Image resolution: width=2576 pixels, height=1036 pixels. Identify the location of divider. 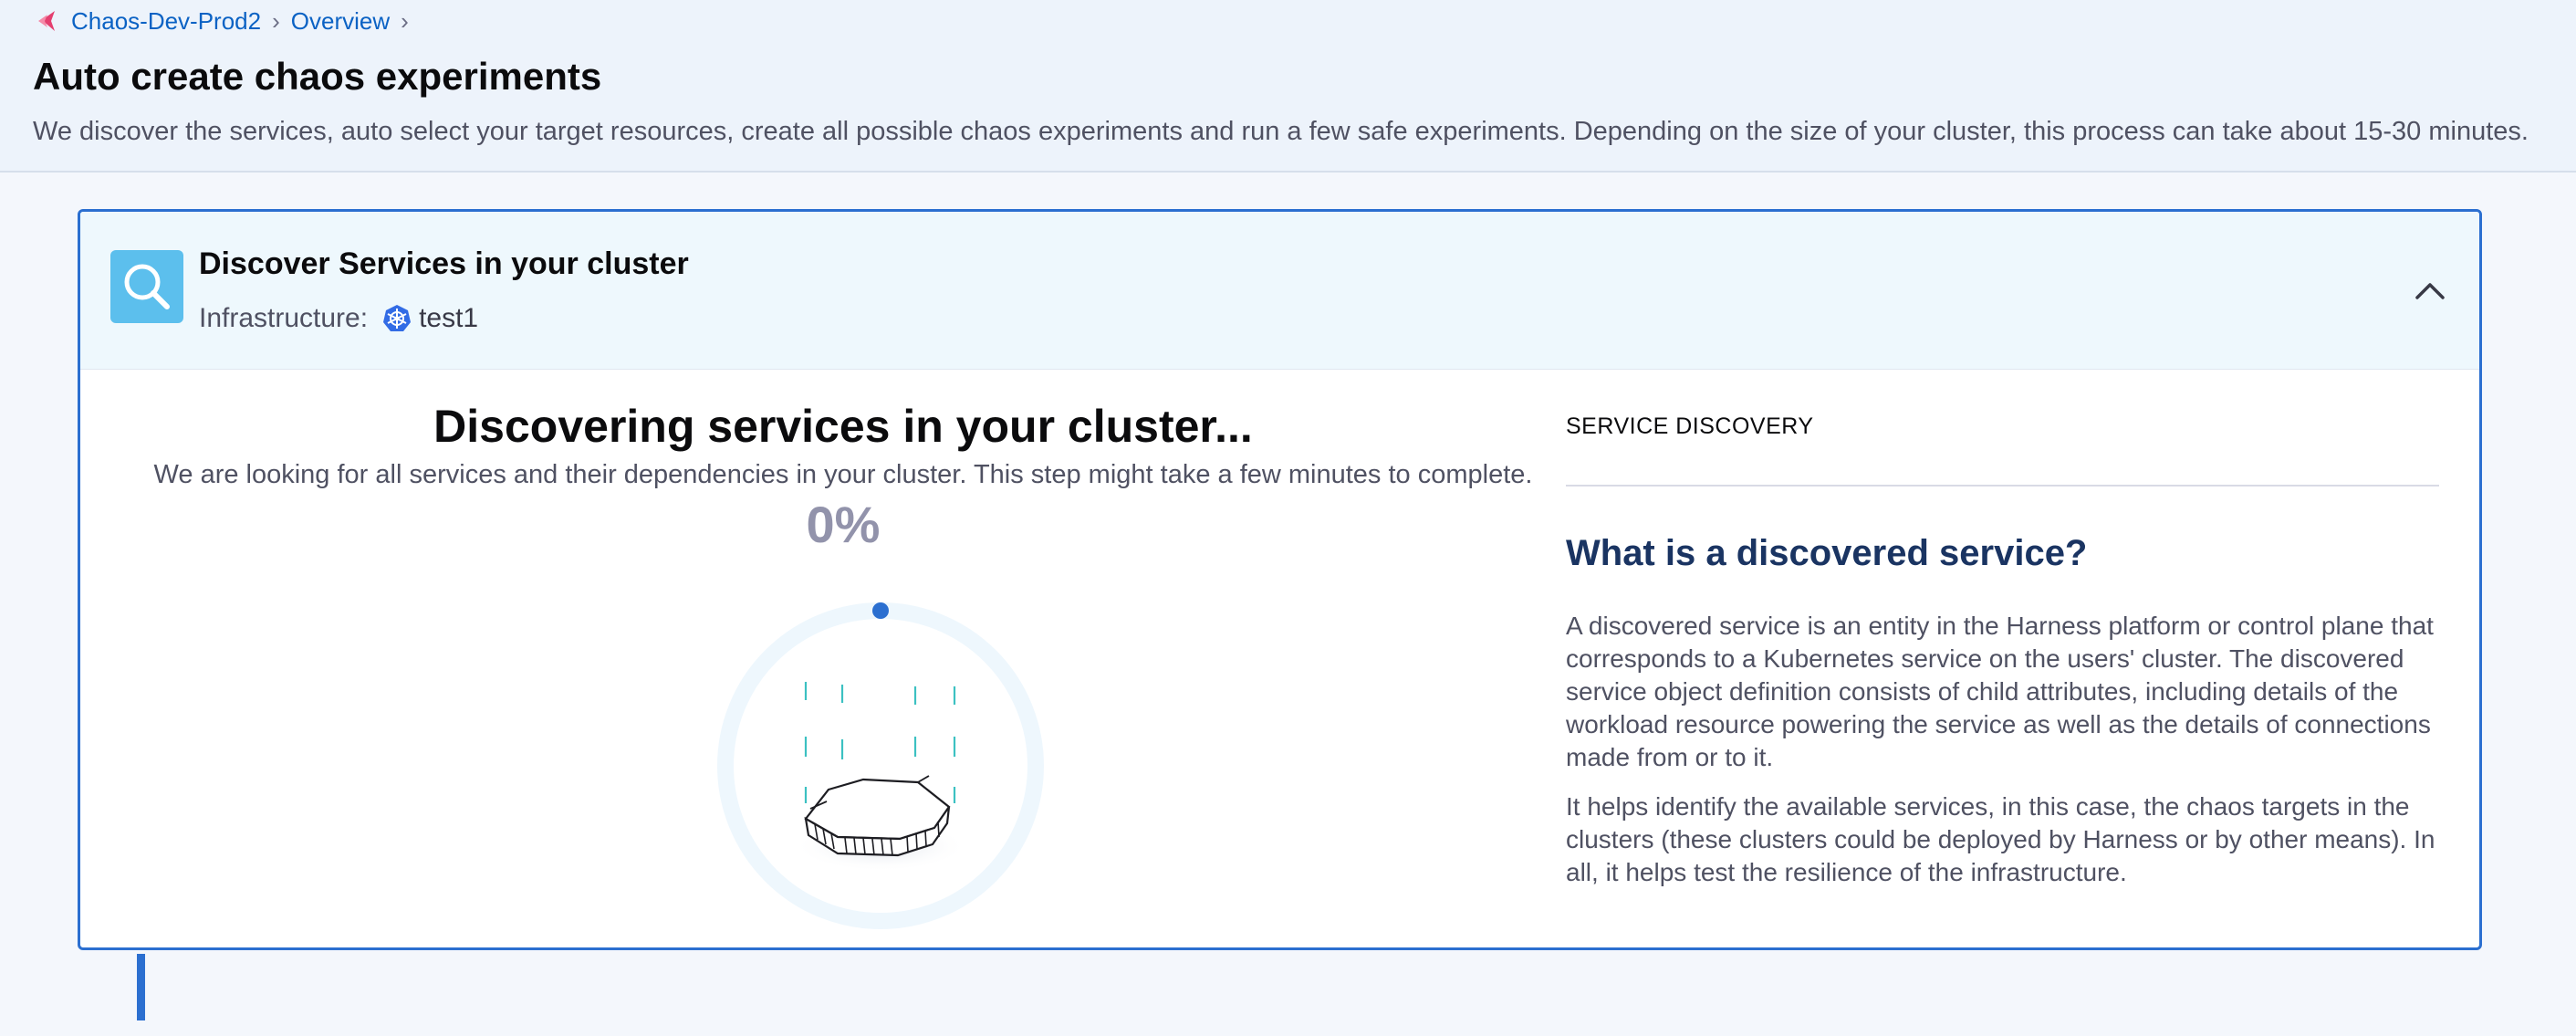
(2002, 486).